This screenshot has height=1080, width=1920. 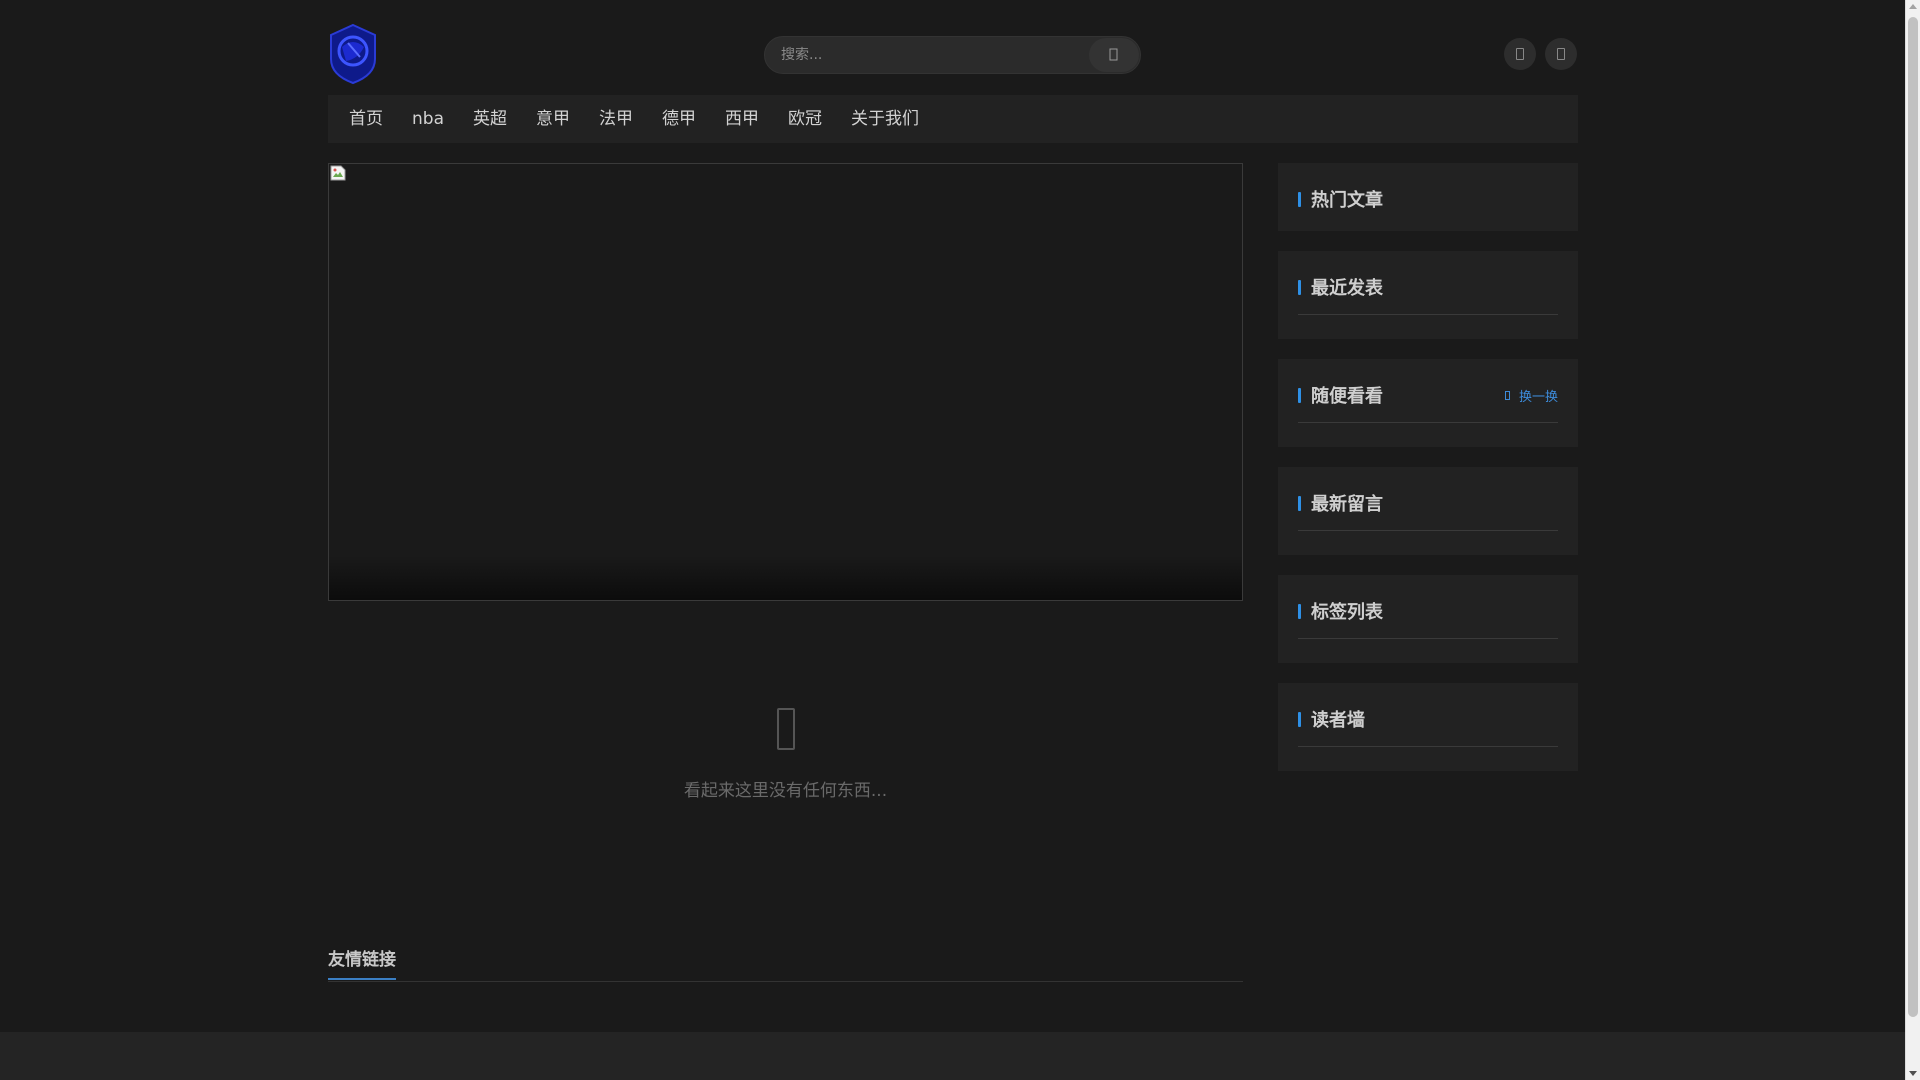 I want to click on widget-title: 热门文章, so click(x=1347, y=200).